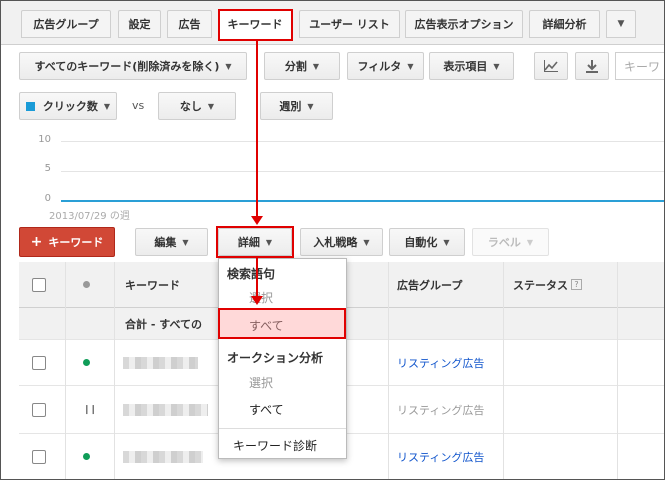 The width and height of the screenshot is (665, 480). I want to click on row-checkbox-cell, so click(39, 362).